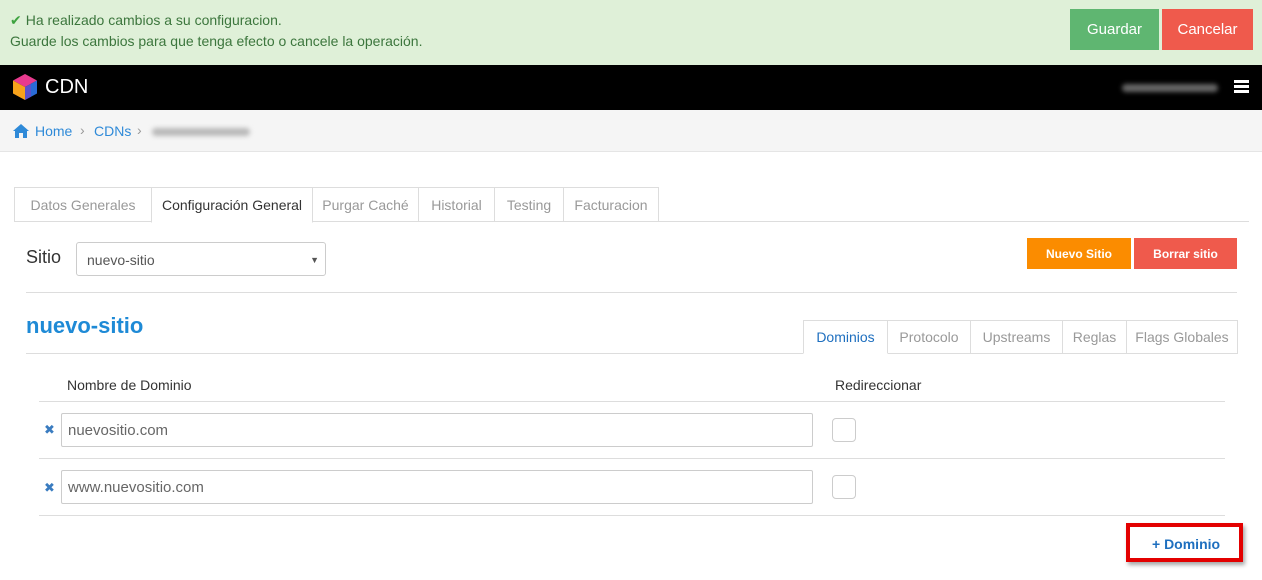 This screenshot has width=1262, height=580. Describe the element at coordinates (314, 260) in the screenshot. I see `caret-down-icon: ▼` at that location.